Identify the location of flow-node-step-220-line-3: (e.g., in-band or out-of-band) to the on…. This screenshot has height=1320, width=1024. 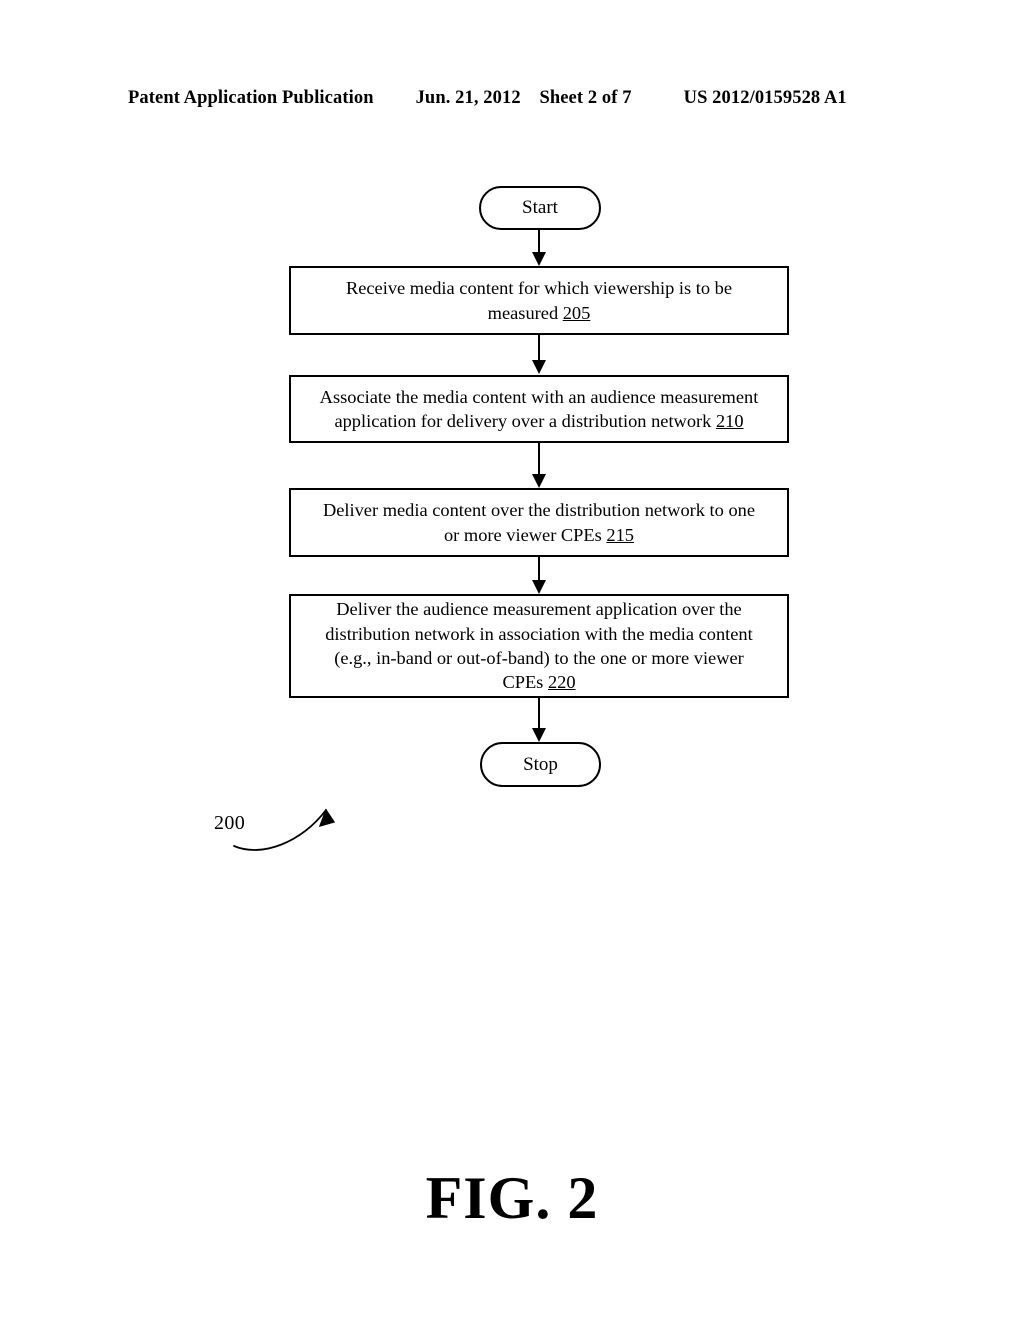
(539, 658).